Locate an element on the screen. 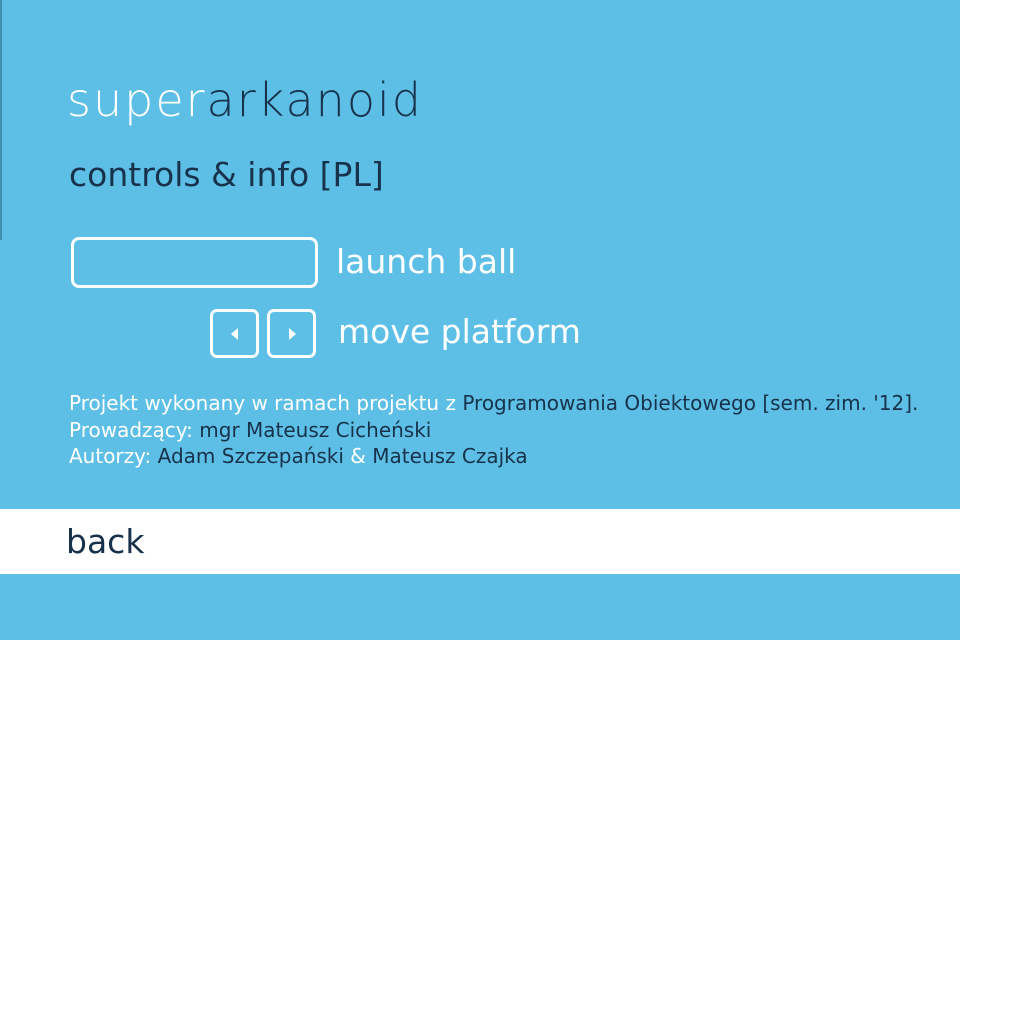 The image size is (1024, 1024). author-2: Mateusz Czajka is located at coordinates (450, 456).